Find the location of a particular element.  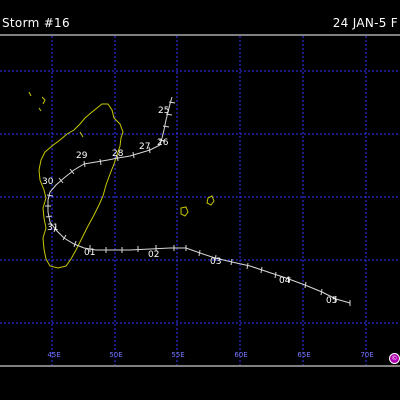

mauritius-island is located at coordinates (184, 211).